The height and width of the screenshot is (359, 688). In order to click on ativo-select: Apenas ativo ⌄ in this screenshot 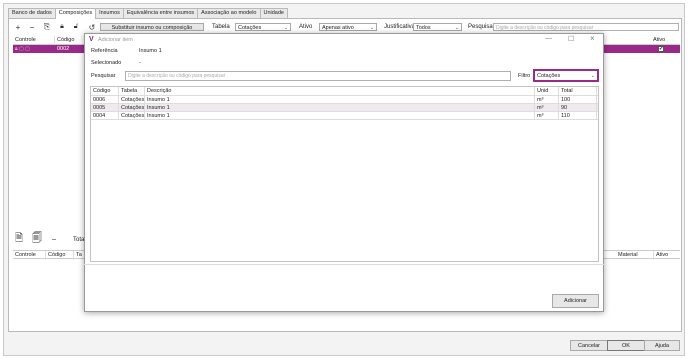, I will do `click(348, 27)`.